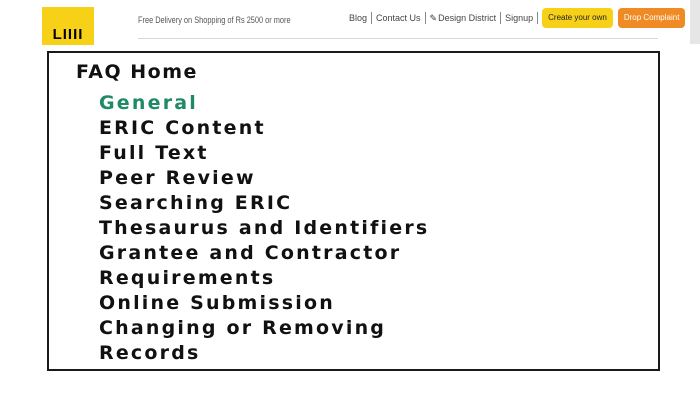 The width and height of the screenshot is (700, 400). I want to click on faq-link-label: ERIC Content, so click(182, 128).